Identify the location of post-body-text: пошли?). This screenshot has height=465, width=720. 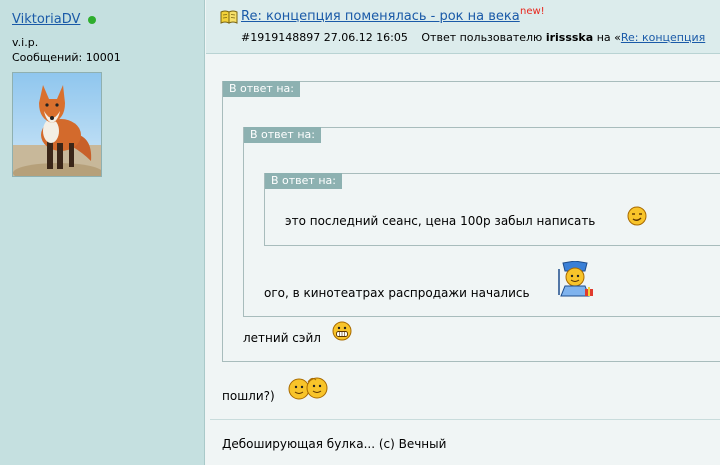
(248, 396).